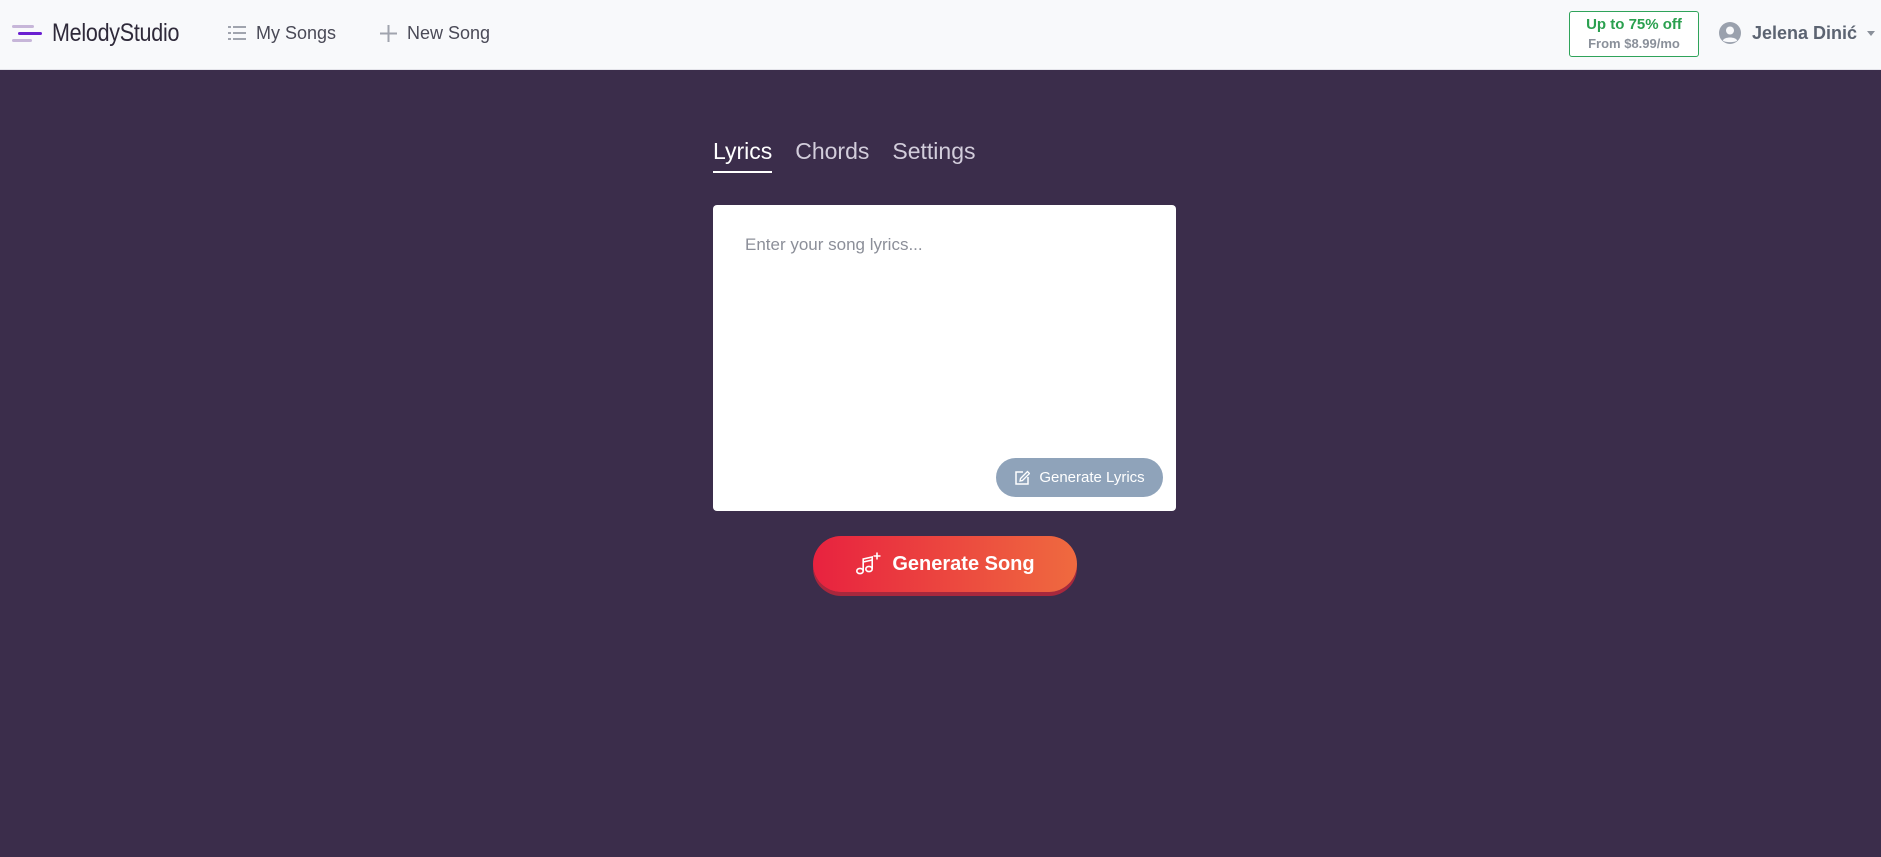 The height and width of the screenshot is (857, 1881). Describe the element at coordinates (868, 564) in the screenshot. I see `music-note-plus-icon` at that location.